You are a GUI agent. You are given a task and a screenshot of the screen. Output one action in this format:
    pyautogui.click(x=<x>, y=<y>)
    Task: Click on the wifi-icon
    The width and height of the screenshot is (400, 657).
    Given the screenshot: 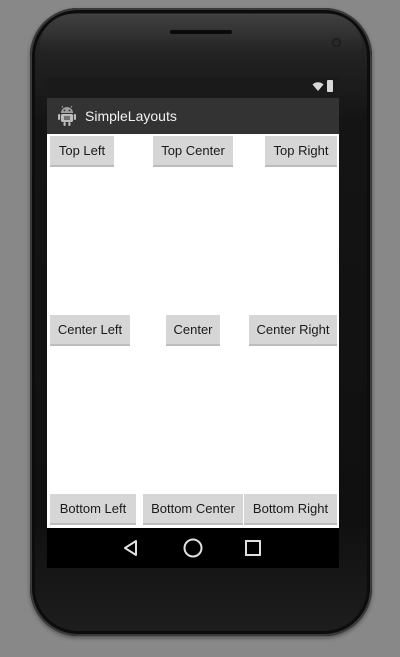 What is the action you would take?
    pyautogui.click(x=318, y=86)
    